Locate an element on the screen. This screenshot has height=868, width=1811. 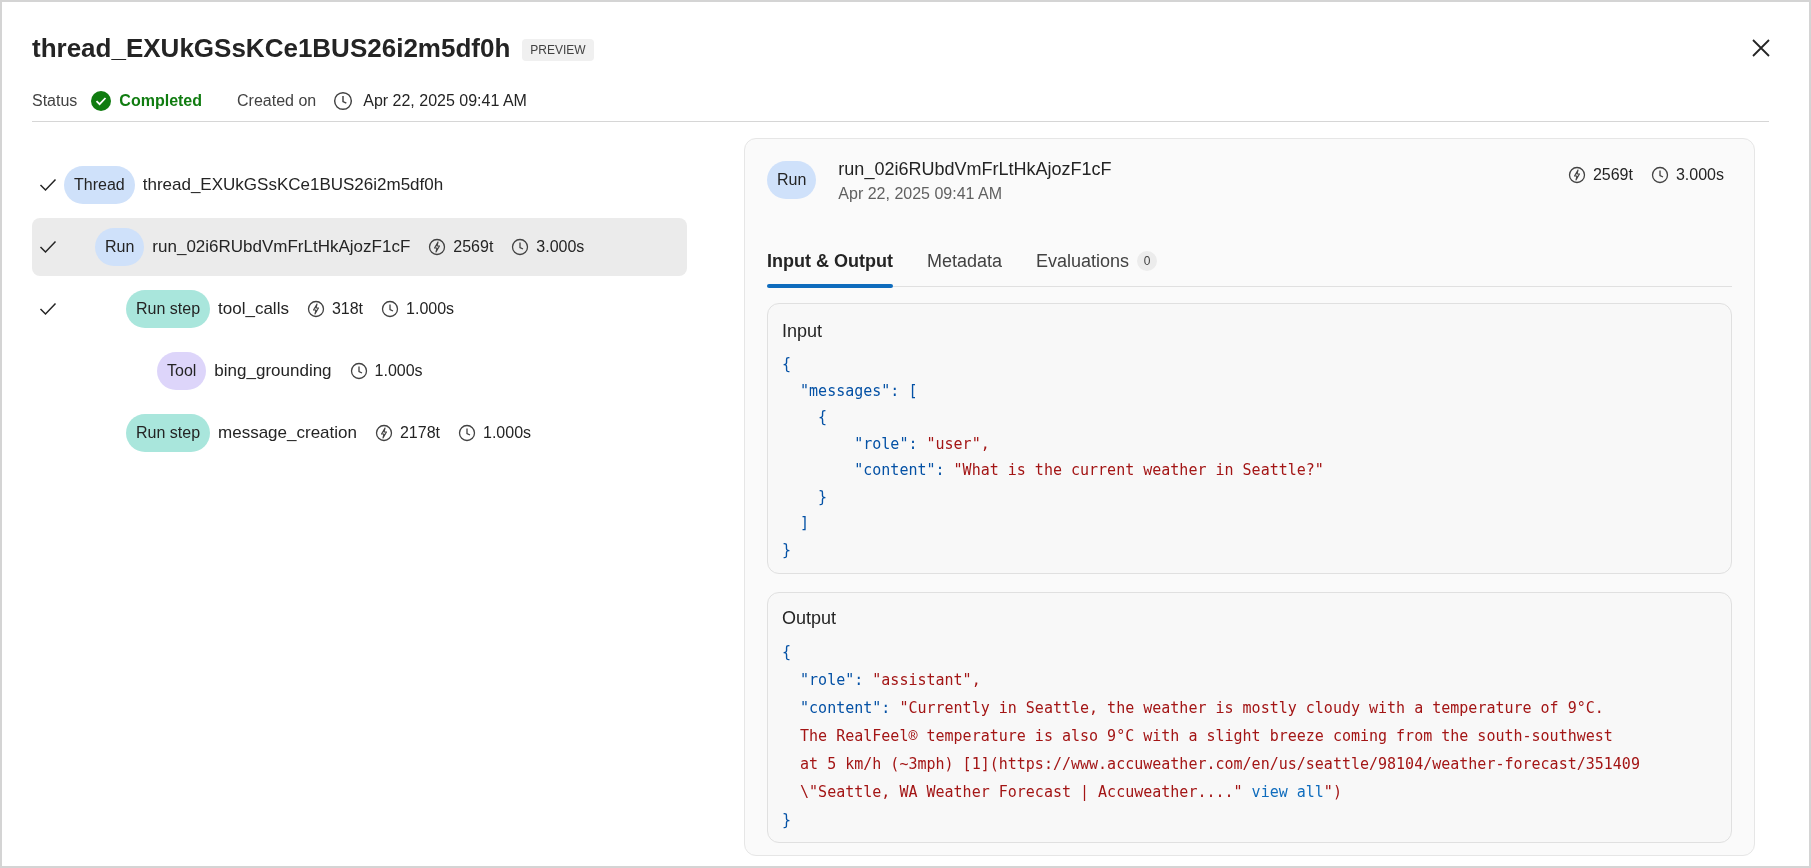
dialog-title: thread_EXUkGSsKCe1BUS26i2m5df0h is located at coordinates (271, 48).